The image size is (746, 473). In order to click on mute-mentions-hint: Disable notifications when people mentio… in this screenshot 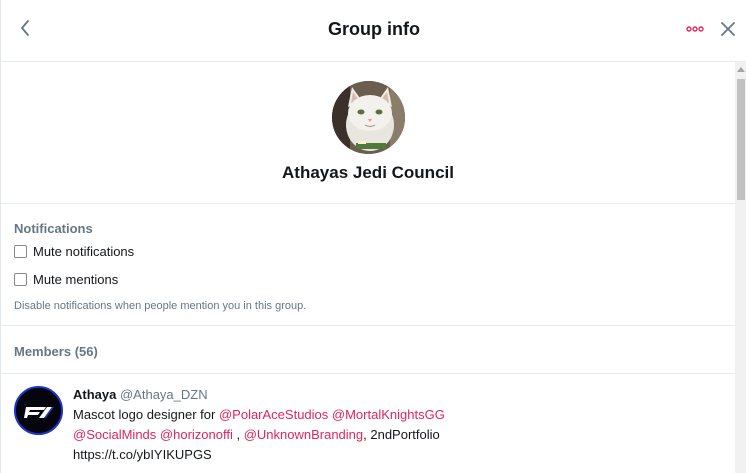, I will do `click(160, 306)`.